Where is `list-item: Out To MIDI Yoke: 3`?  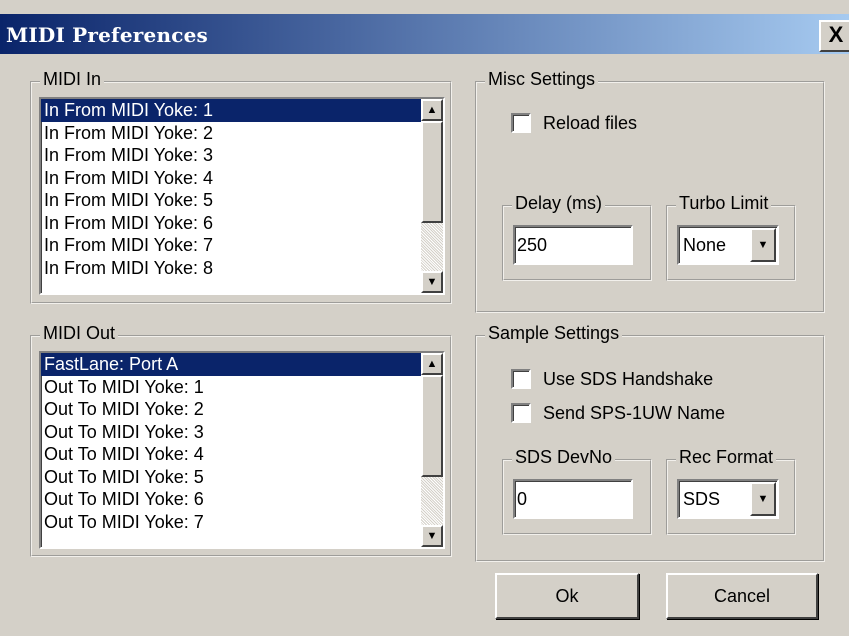 list-item: Out To MIDI Yoke: 3 is located at coordinates (231, 432).